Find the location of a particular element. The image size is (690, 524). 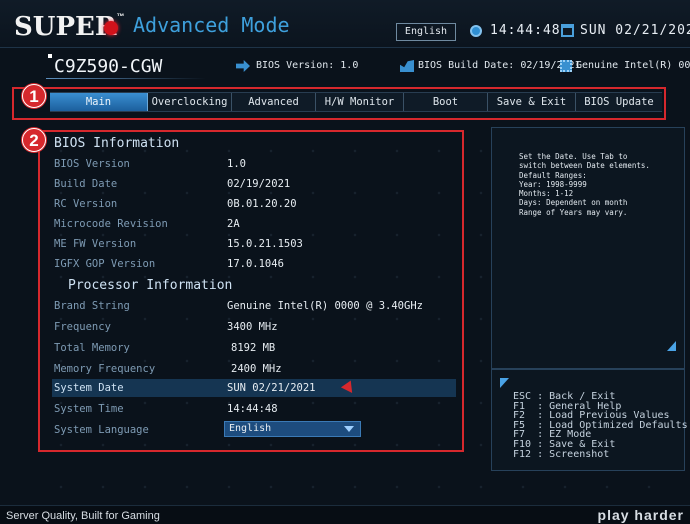

bios-version-value: 1.0 is located at coordinates (236, 164).